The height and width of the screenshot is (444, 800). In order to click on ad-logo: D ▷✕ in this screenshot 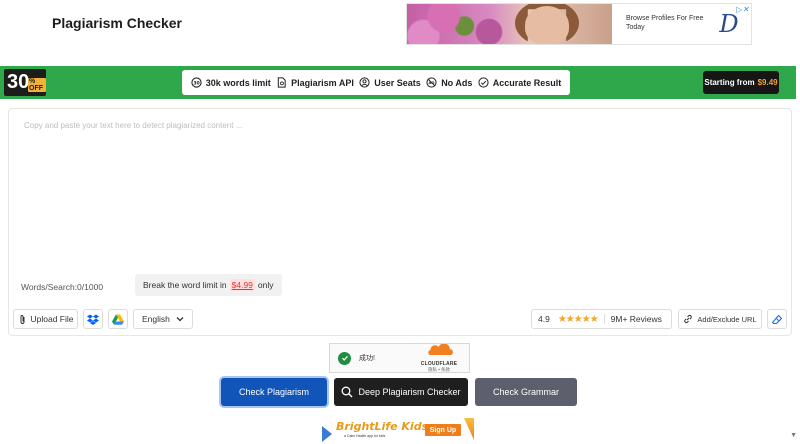, I will do `click(734, 21)`.